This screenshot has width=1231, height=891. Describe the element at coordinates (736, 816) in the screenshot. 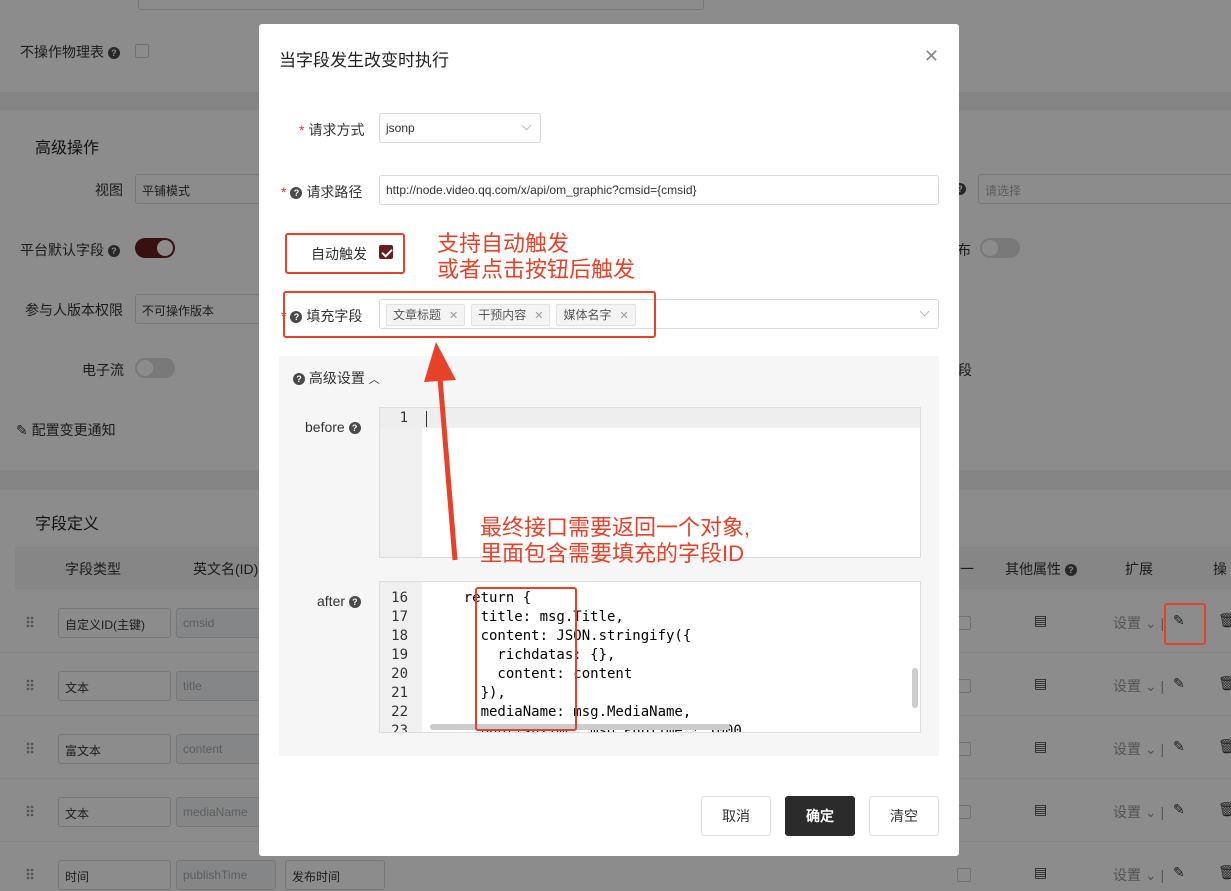

I see `cancel-button: 取消` at that location.